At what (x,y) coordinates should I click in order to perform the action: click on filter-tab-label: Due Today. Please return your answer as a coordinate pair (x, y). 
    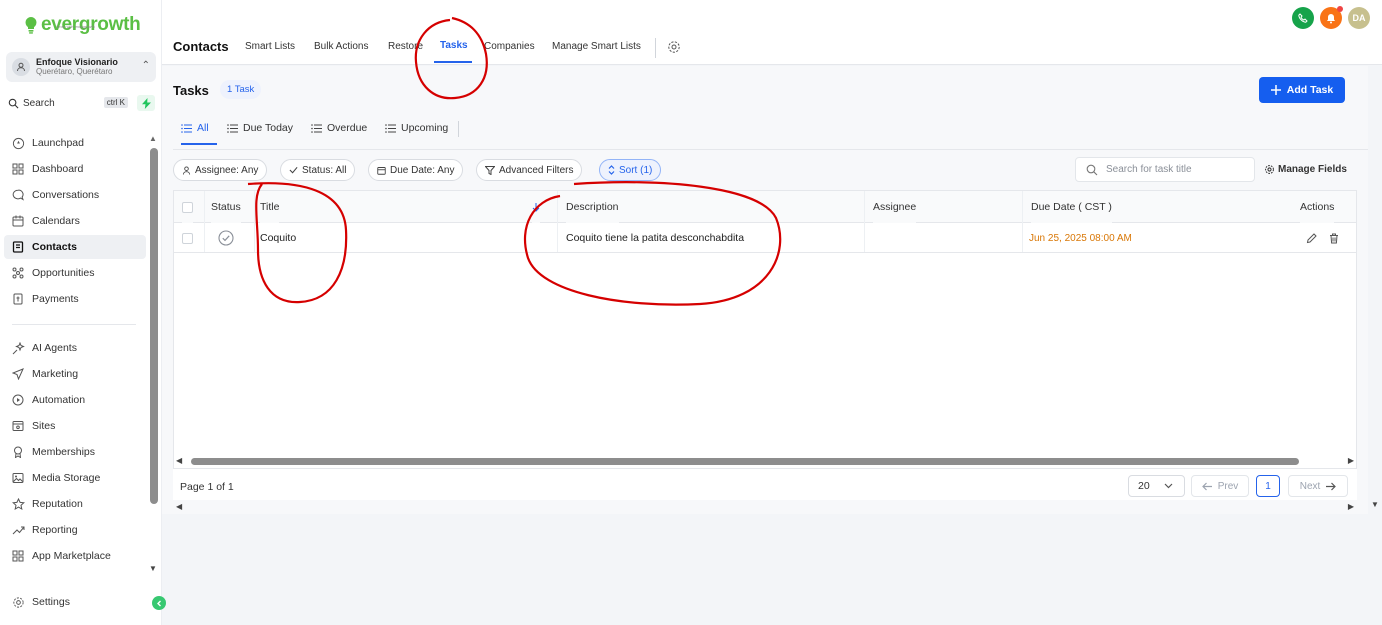
    Looking at the image, I should click on (268, 128).